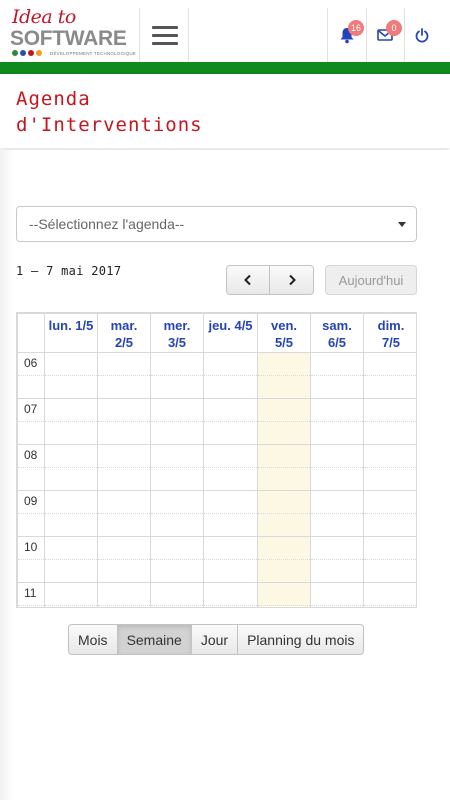 The image size is (450, 800). Describe the element at coordinates (347, 35) in the screenshot. I see `notifications-button: 16` at that location.